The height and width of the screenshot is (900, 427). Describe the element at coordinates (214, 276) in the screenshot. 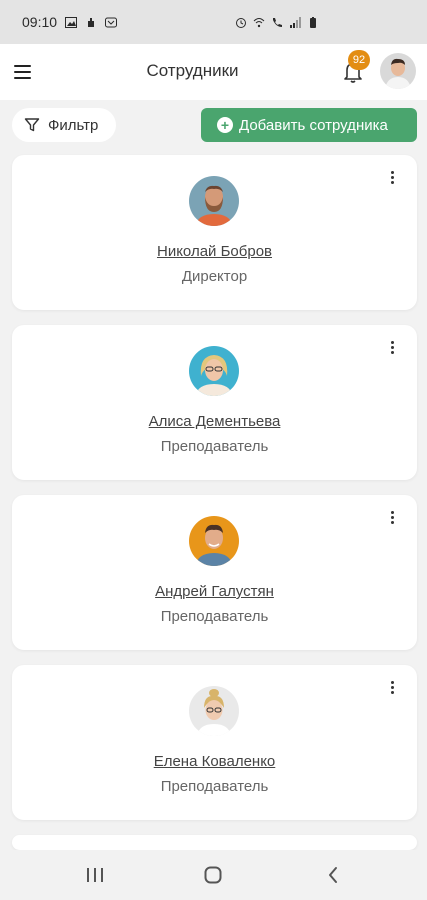

I see `employee-role: Директор` at that location.